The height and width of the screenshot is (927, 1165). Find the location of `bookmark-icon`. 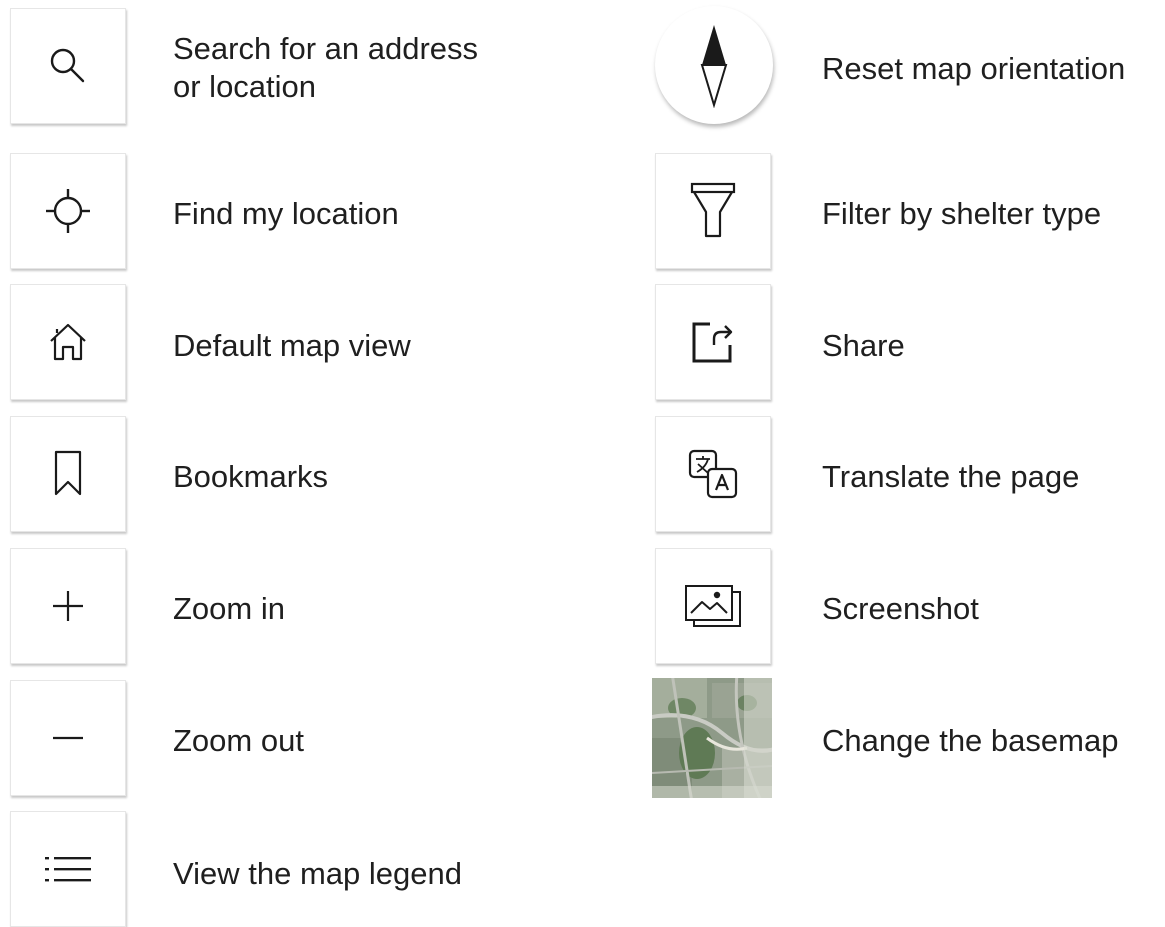

bookmark-icon is located at coordinates (68, 473).